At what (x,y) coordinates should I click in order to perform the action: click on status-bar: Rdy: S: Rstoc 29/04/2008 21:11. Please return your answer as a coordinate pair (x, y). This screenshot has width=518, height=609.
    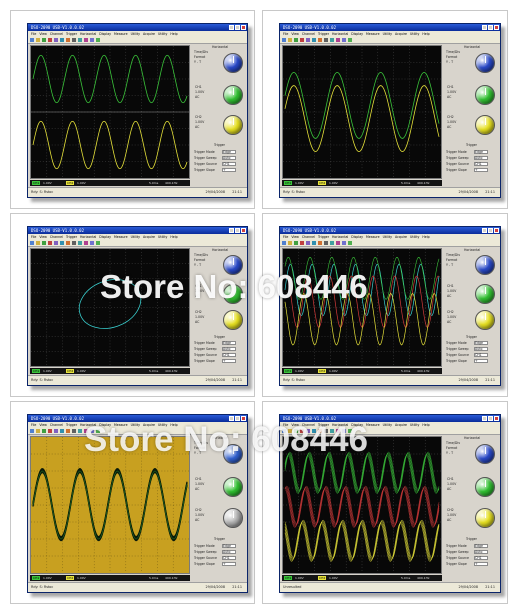
    Looking at the image, I should click on (390, 380).